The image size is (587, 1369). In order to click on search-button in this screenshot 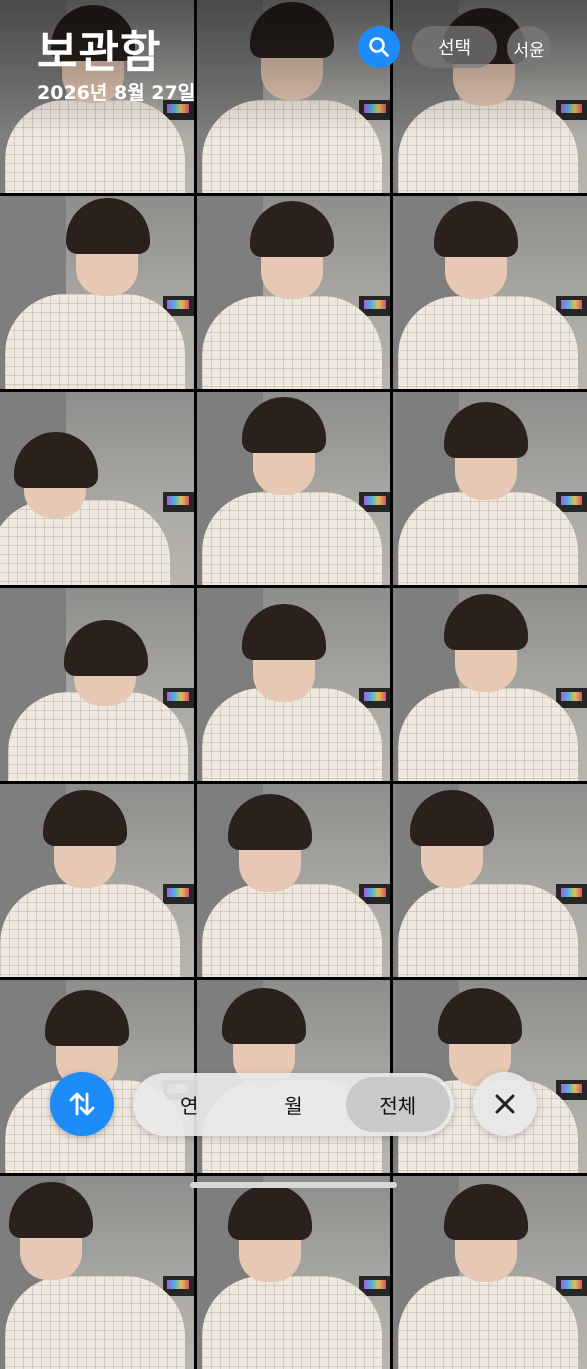, I will do `click(379, 47)`.